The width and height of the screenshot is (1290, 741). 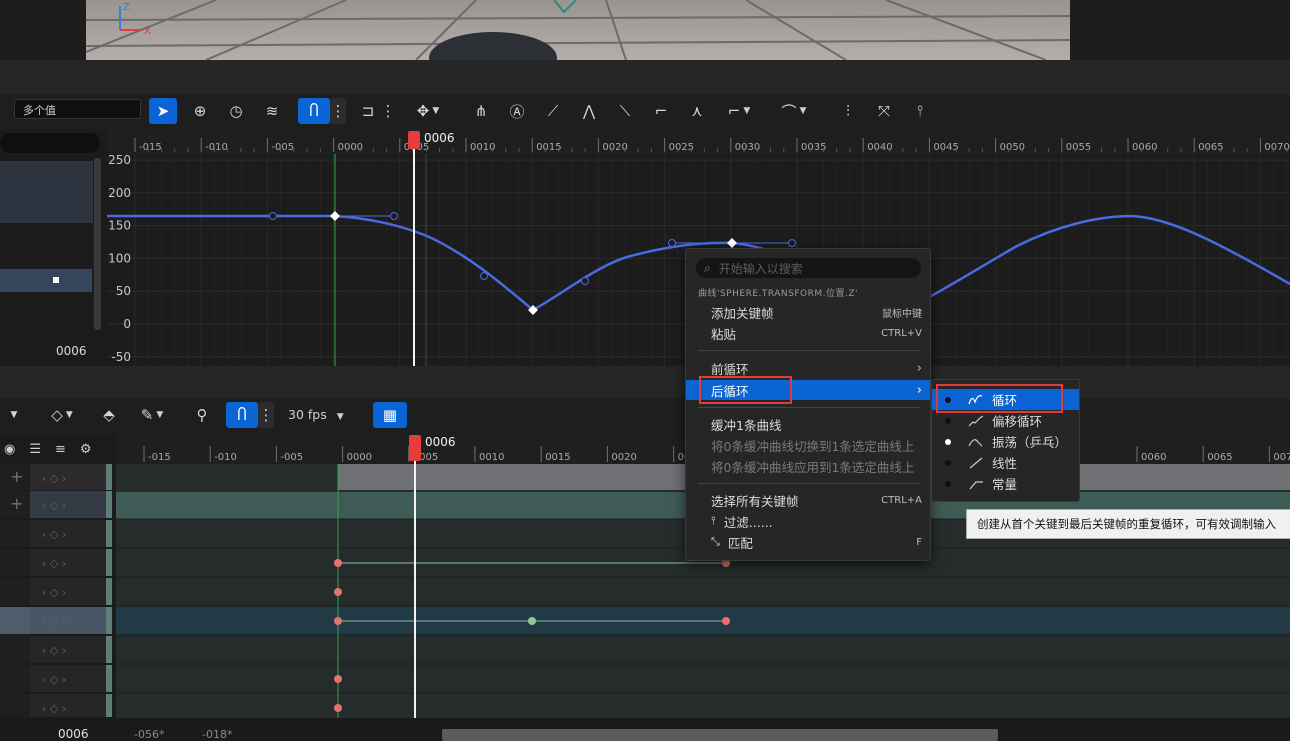 What do you see at coordinates (517, 111) in the screenshot?
I see `tangent-smart-auto-button: Ⓐ` at bounding box center [517, 111].